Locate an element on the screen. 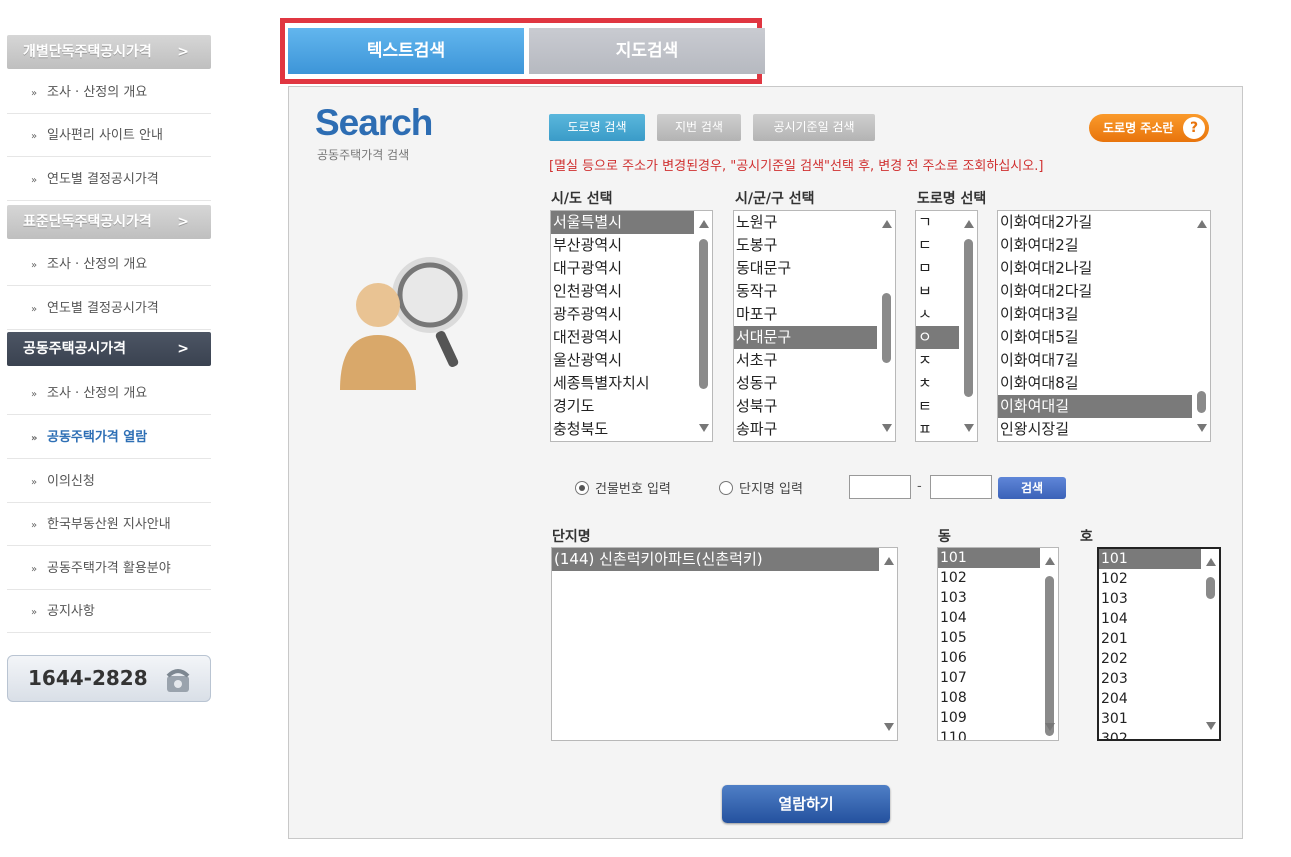  list-option: 대구광역시 is located at coordinates (622, 268).